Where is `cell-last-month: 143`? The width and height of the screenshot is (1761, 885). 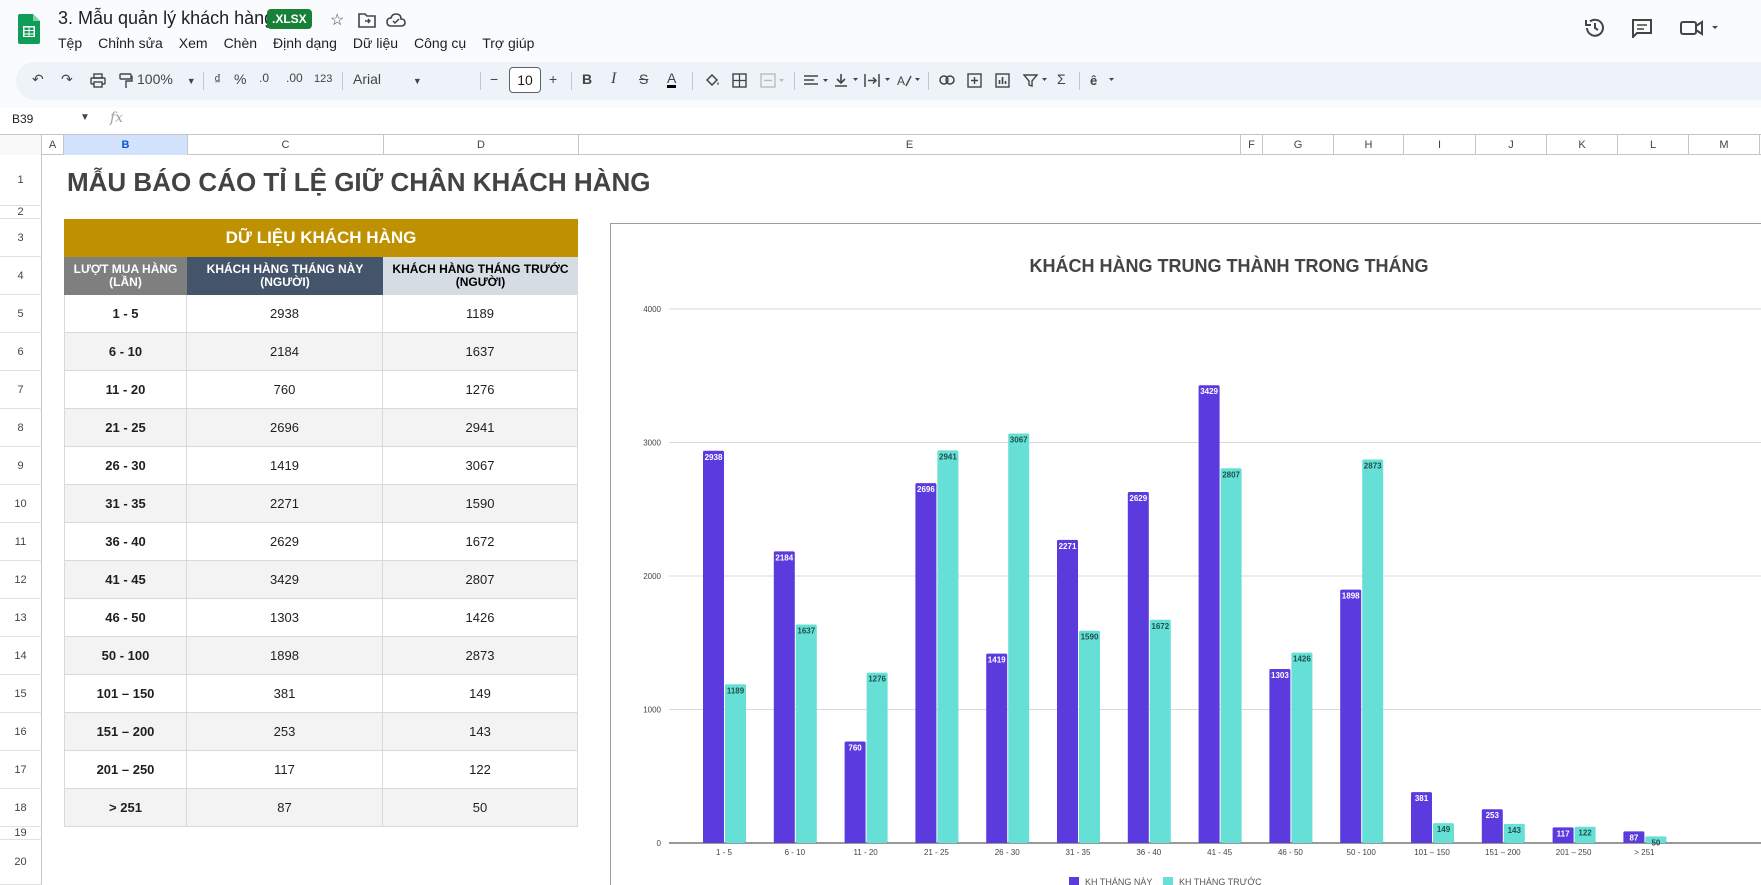 cell-last-month: 143 is located at coordinates (480, 731).